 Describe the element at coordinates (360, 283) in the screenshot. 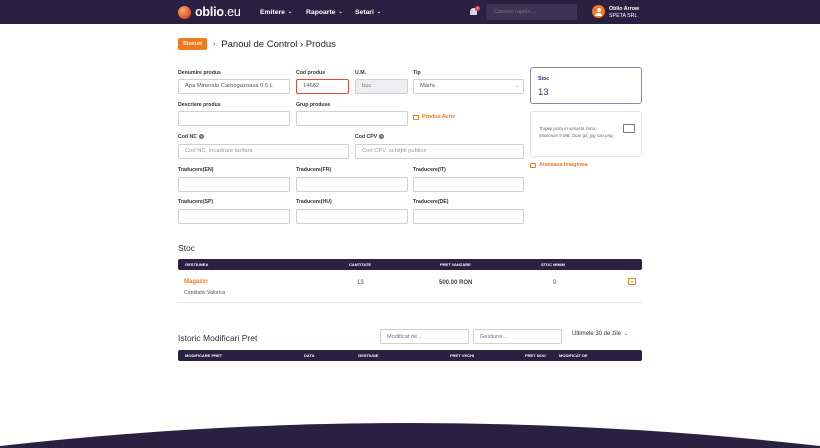

I see `cantitate-value: 13` at that location.